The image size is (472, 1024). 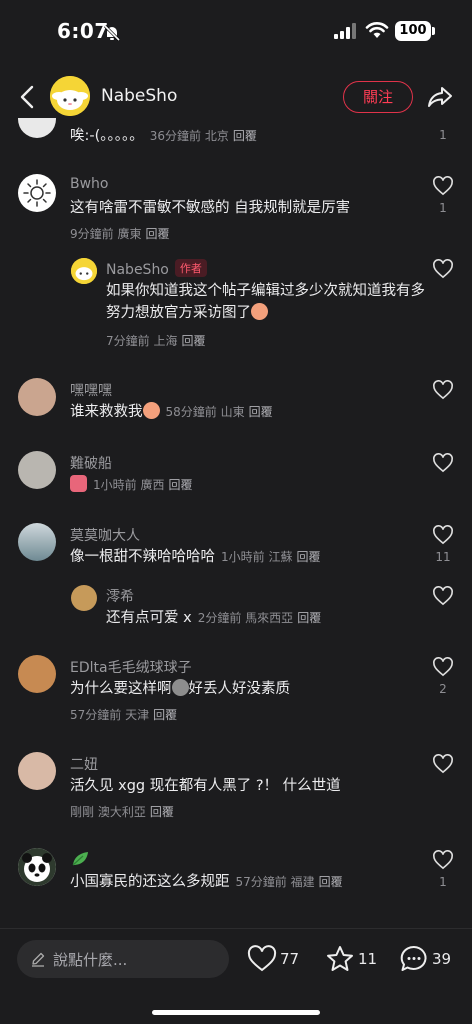 I want to click on commenter-username: EDlta毛毛绒球球子, so click(x=131, y=667).